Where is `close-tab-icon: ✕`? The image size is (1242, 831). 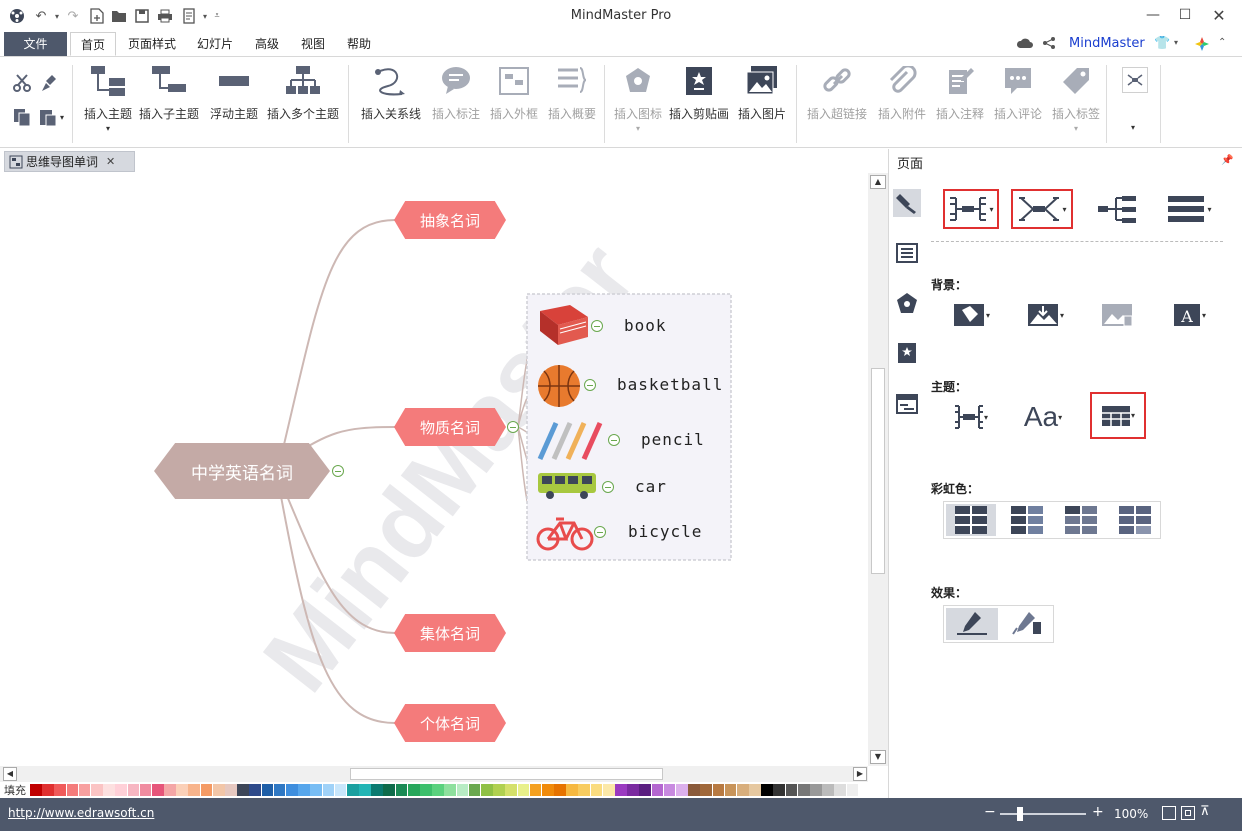
close-tab-icon: ✕ is located at coordinates (110, 161).